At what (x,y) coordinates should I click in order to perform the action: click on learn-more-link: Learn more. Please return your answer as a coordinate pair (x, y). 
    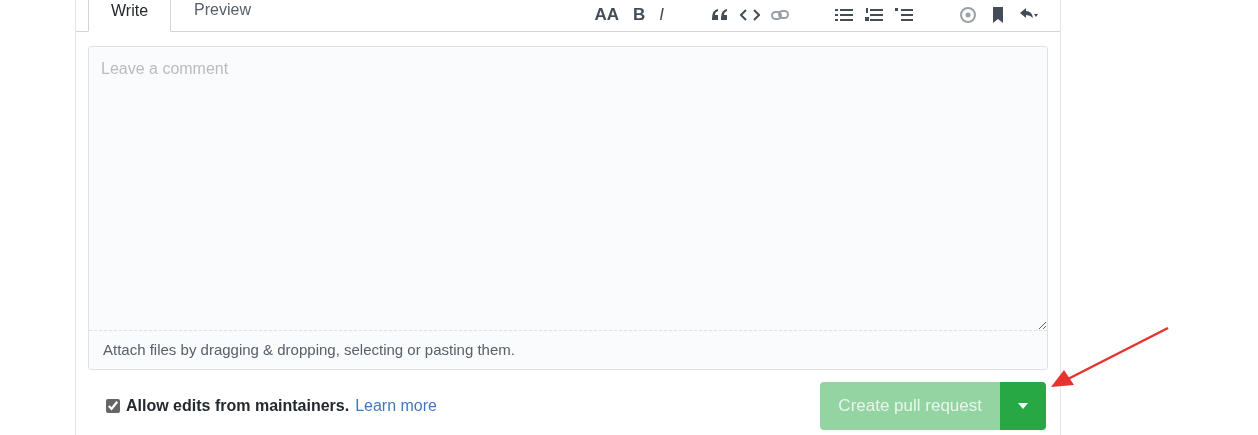
    Looking at the image, I should click on (396, 406).